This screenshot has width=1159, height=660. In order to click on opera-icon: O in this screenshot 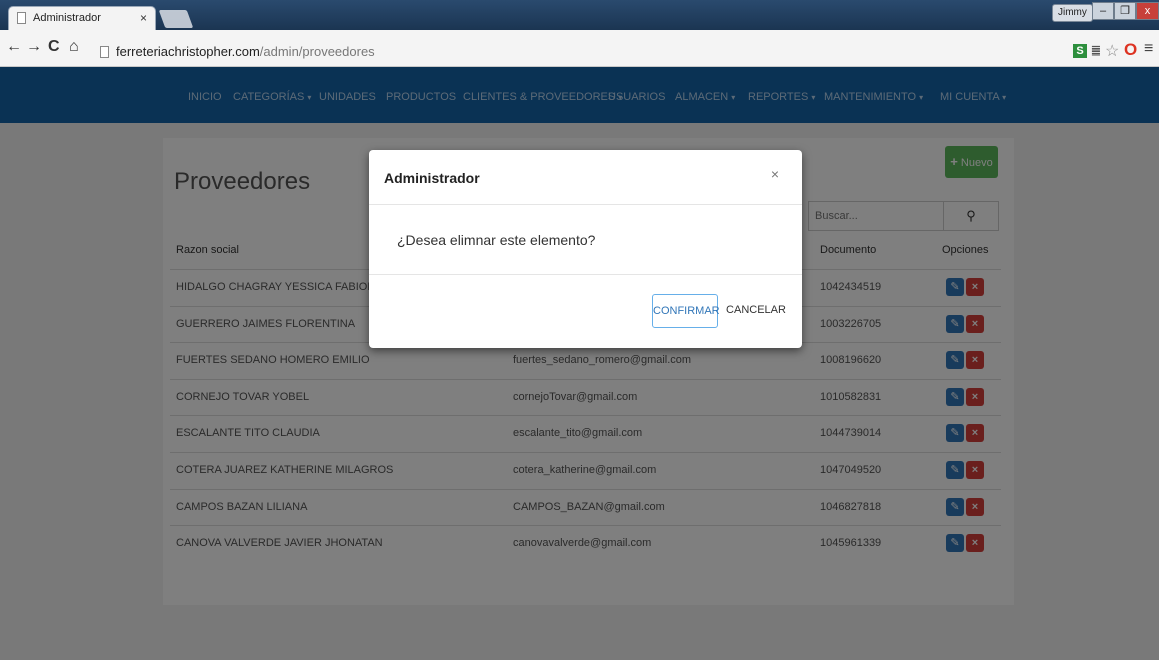, I will do `click(1130, 50)`.